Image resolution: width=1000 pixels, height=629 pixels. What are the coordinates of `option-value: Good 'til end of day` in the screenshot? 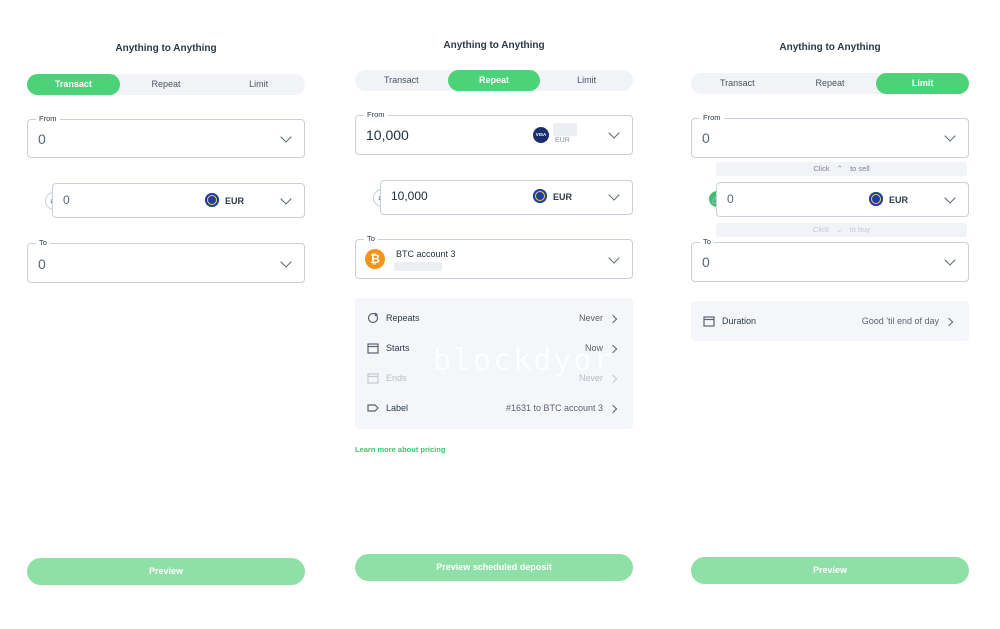 It's located at (900, 321).